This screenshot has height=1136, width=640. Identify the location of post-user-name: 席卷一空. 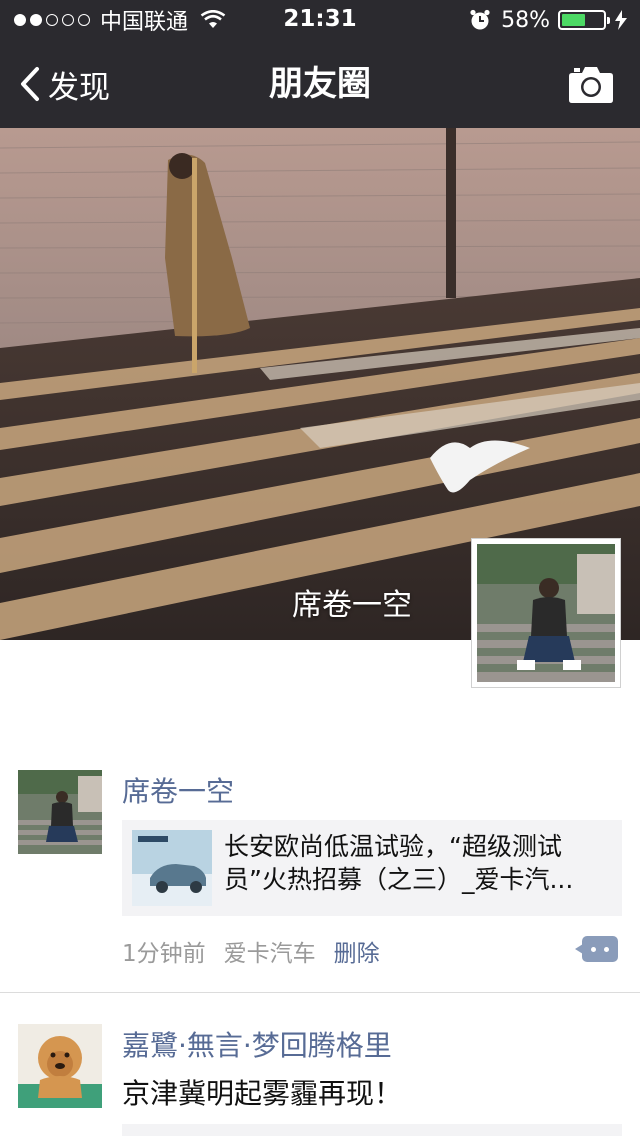
(178, 790).